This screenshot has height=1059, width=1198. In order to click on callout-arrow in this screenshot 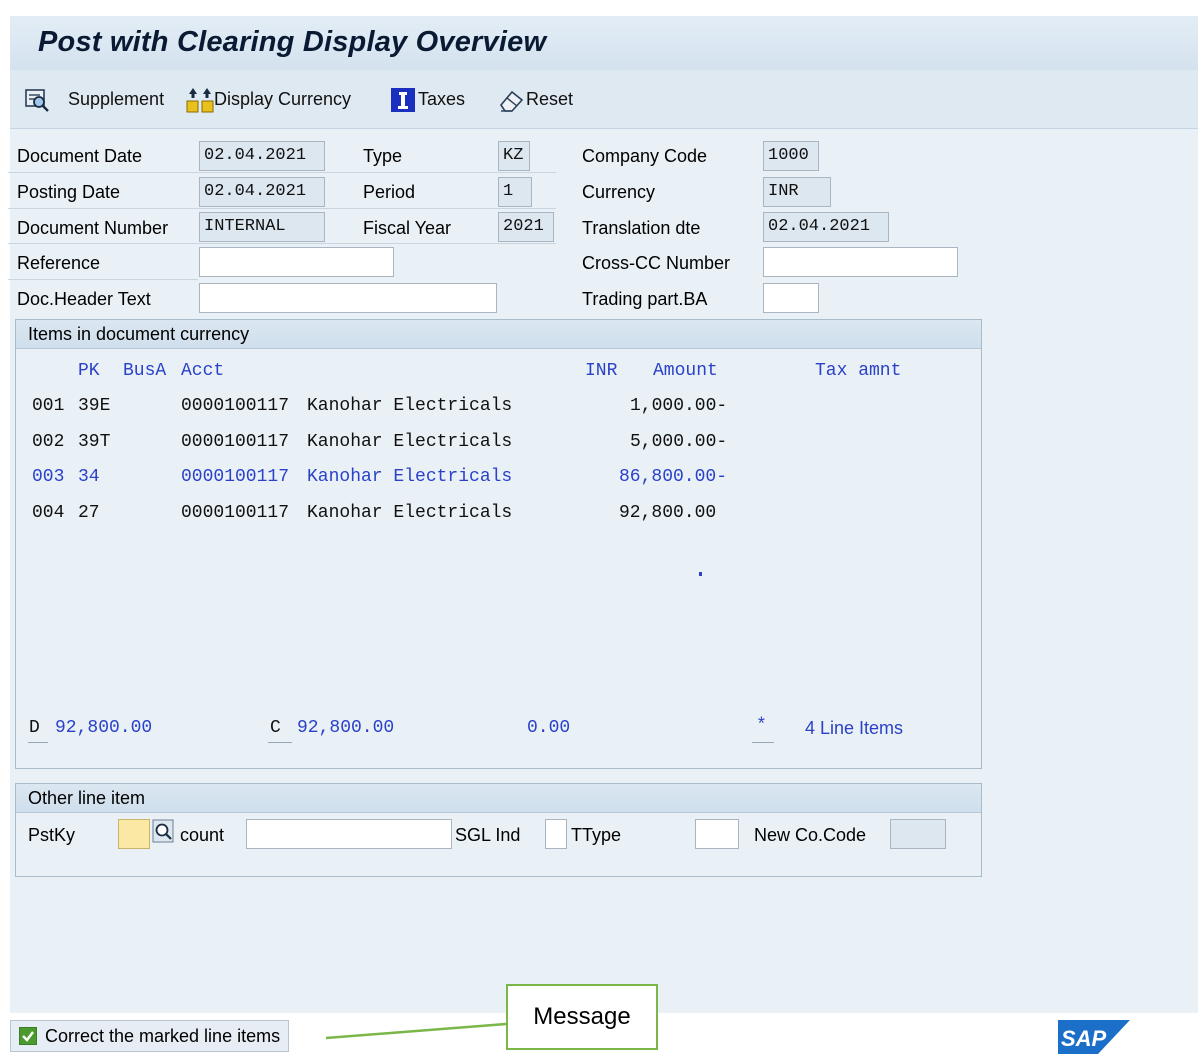, I will do `click(416, 1031)`.